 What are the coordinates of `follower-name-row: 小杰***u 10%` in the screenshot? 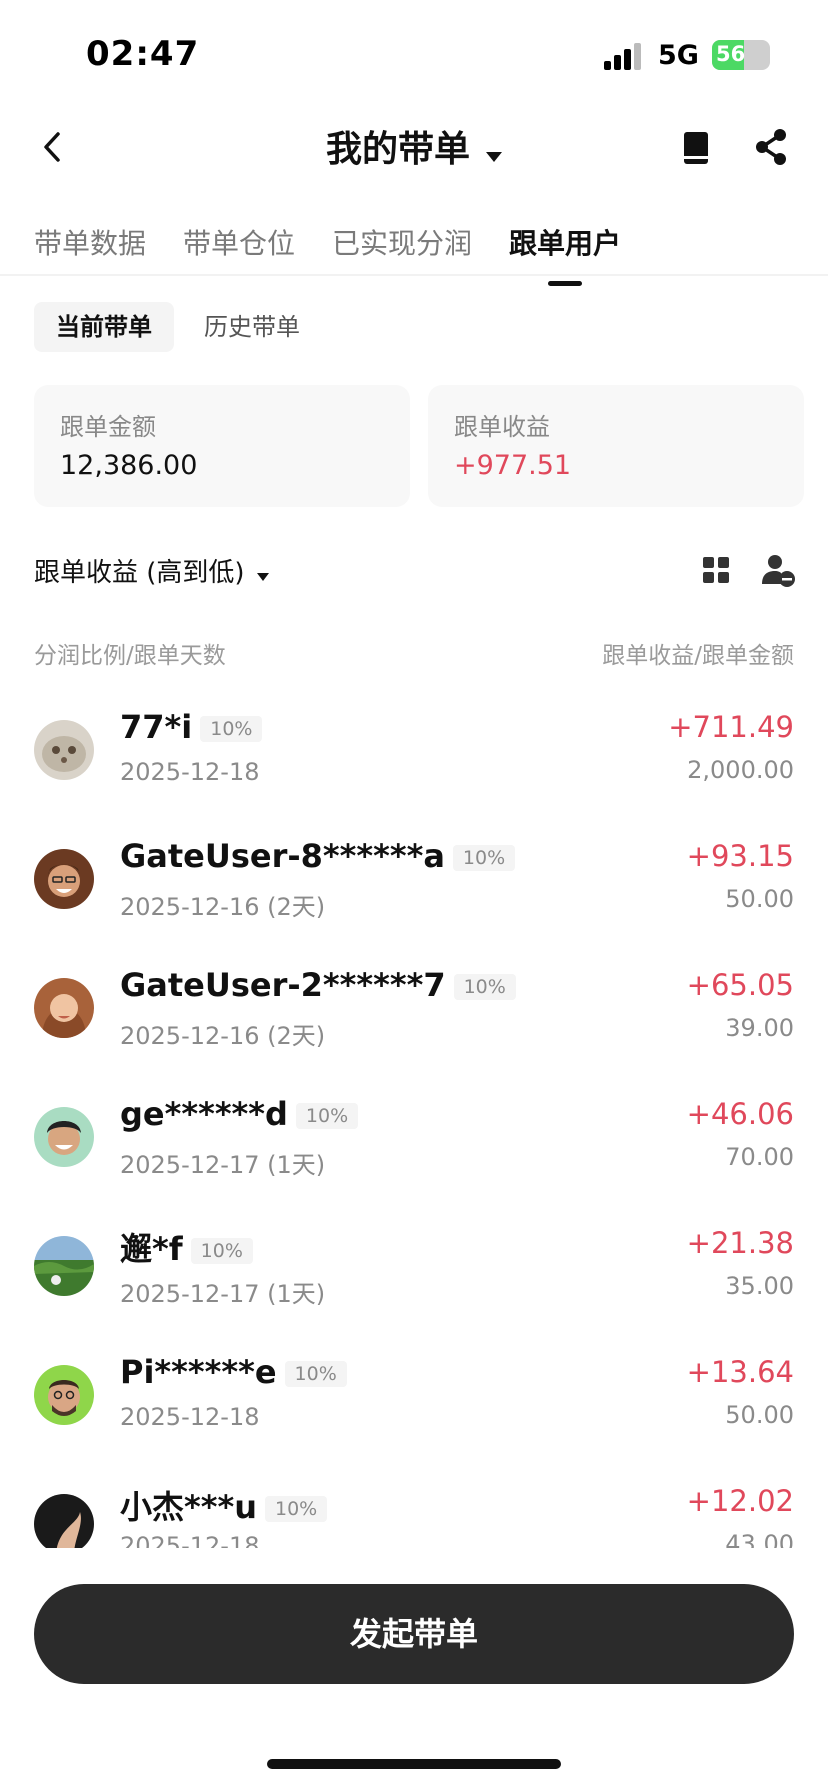 It's located at (224, 1505).